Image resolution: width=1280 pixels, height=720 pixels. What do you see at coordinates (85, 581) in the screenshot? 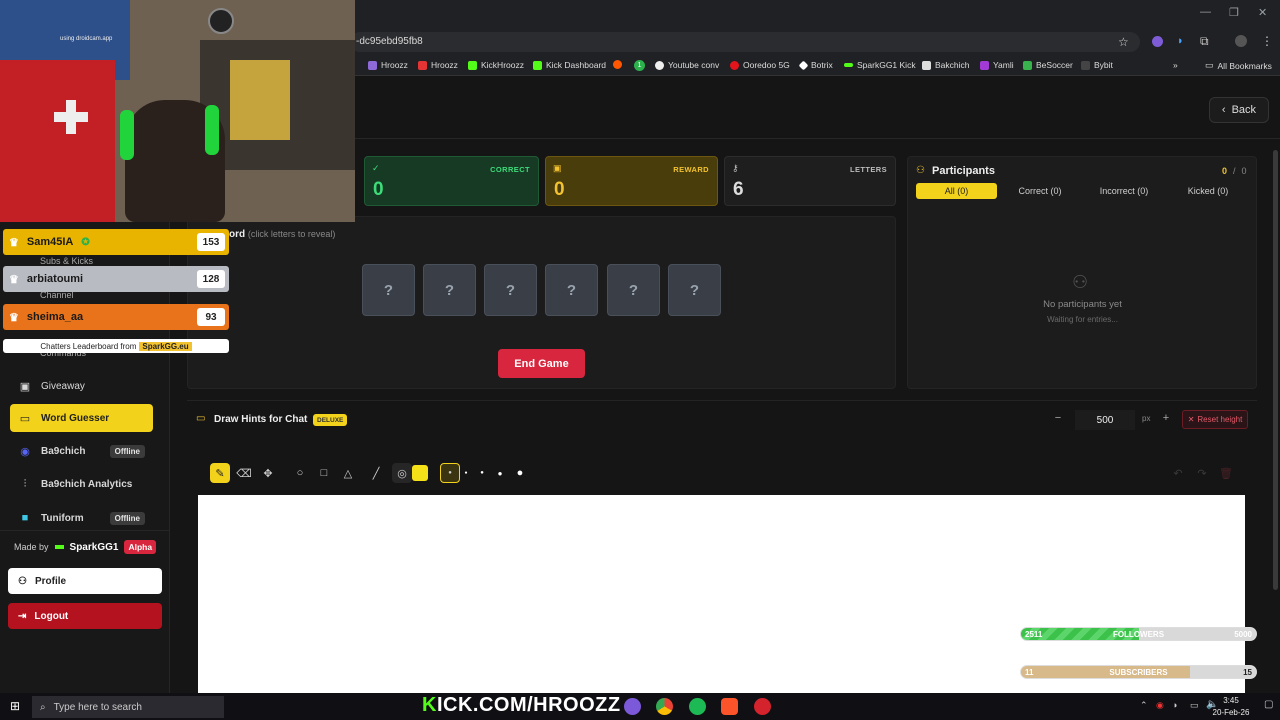
I see `profile-button: ⚇ Profile` at bounding box center [85, 581].